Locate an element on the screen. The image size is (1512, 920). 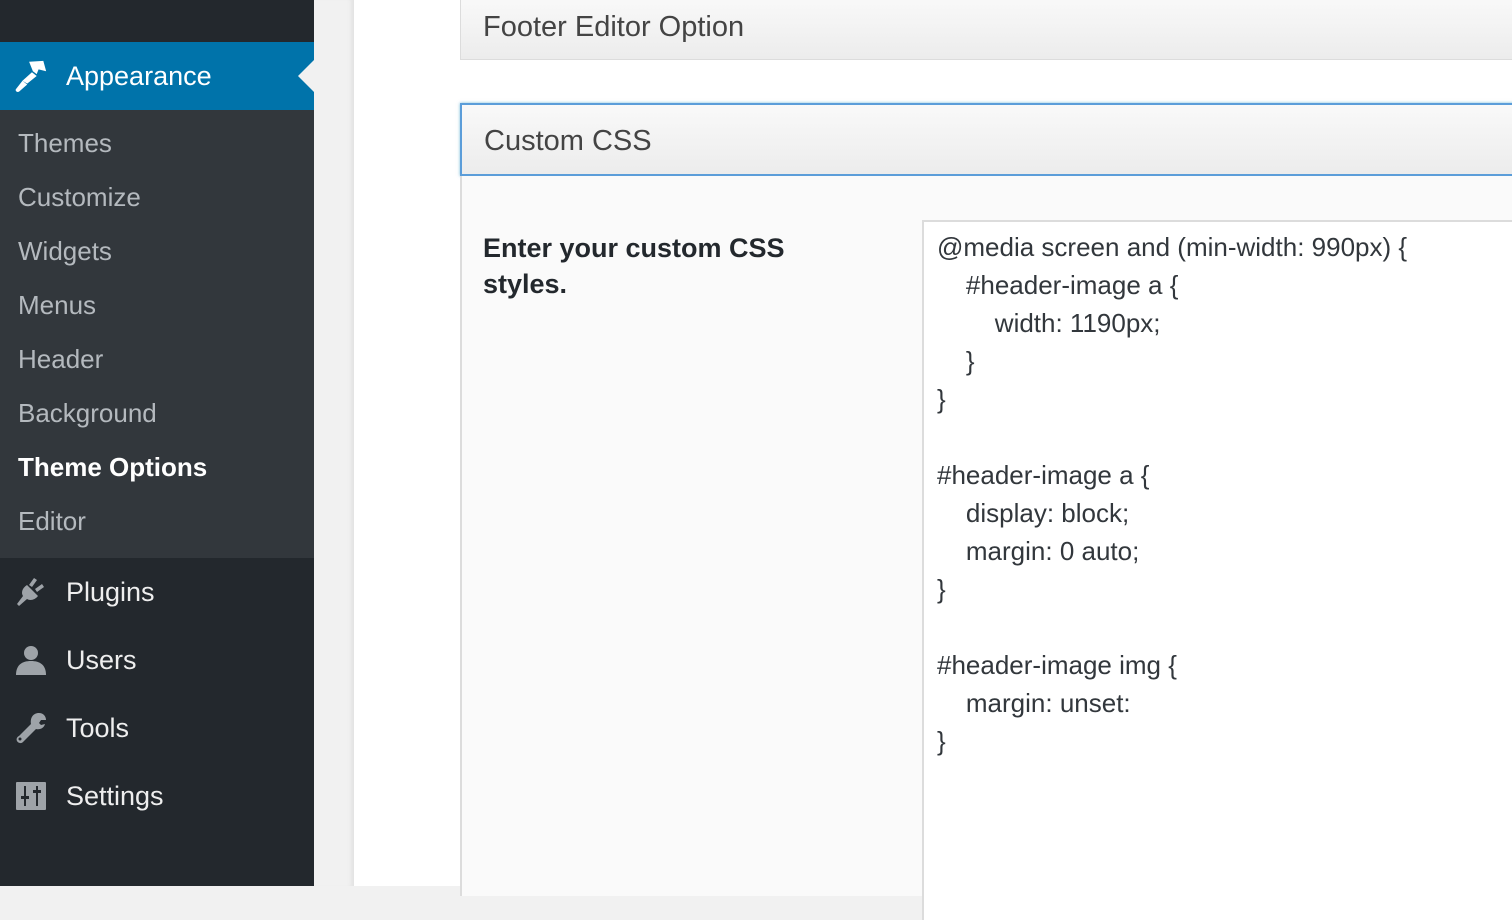
sidebar-item-label: Users is located at coordinates (101, 659).